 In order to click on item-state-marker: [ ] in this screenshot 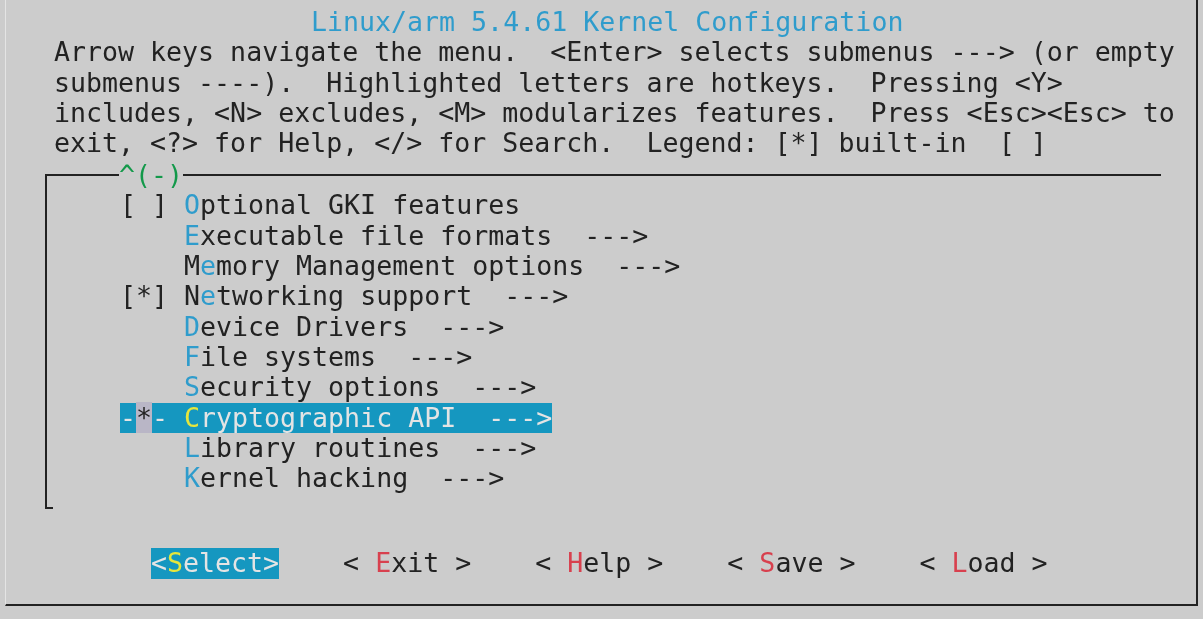, I will do `click(144, 205)`.